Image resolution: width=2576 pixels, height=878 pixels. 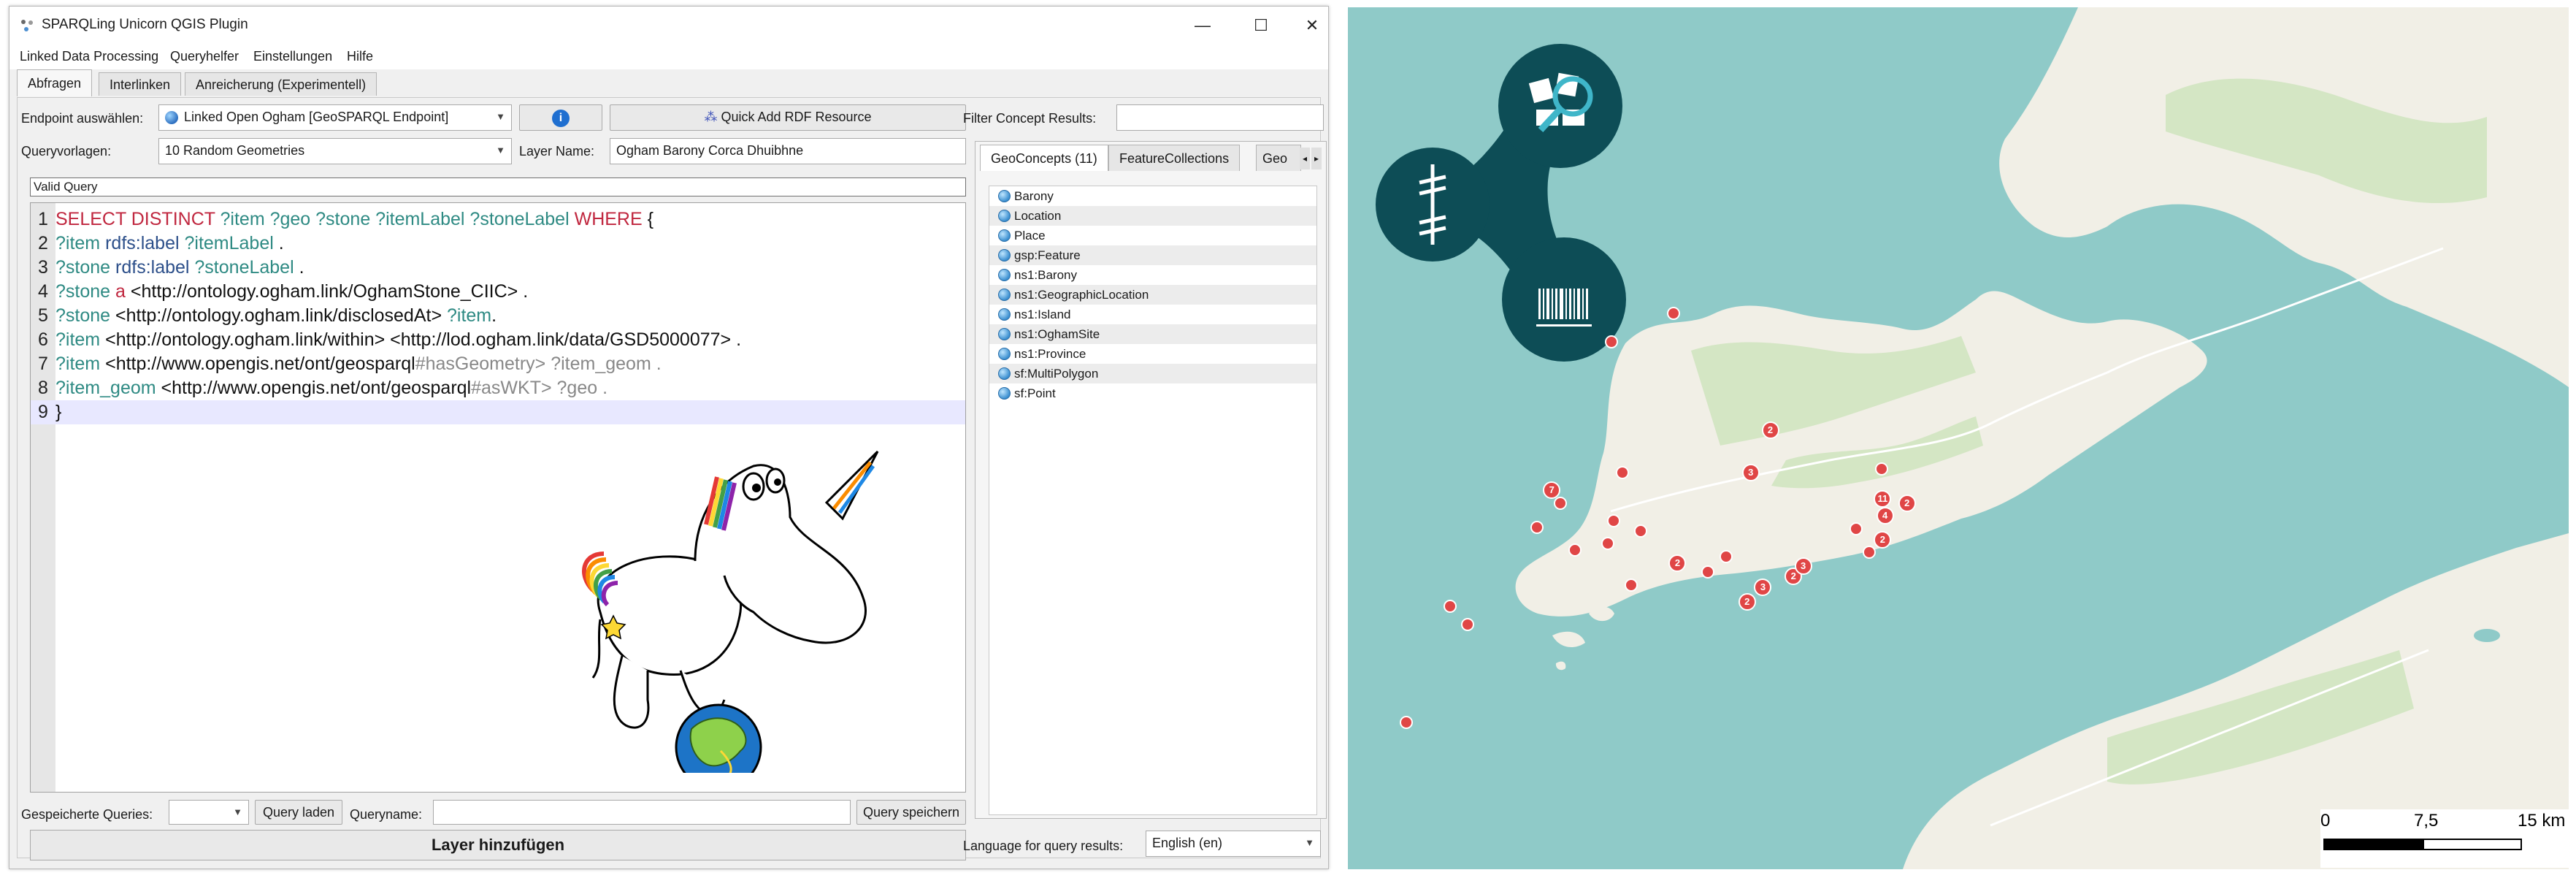 I want to click on concept-label: Place, so click(x=1030, y=236).